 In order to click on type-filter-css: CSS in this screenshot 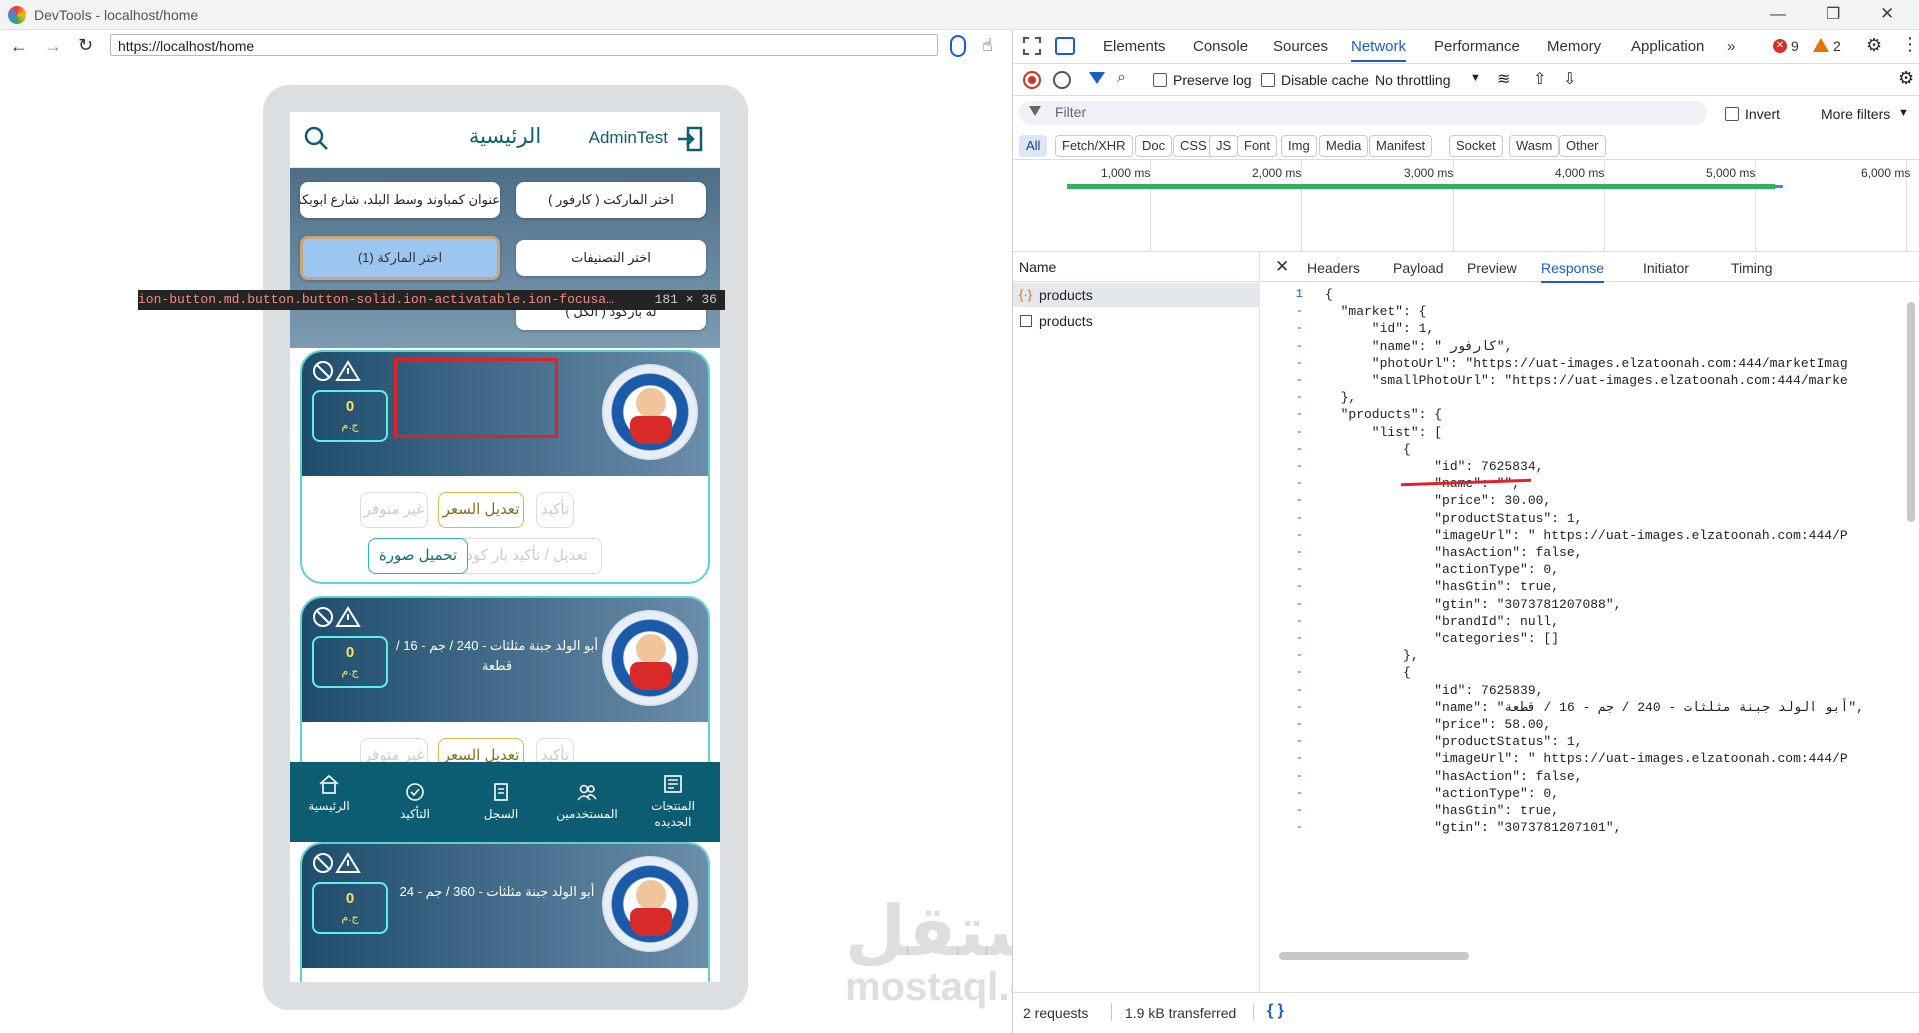, I will do `click(1193, 146)`.